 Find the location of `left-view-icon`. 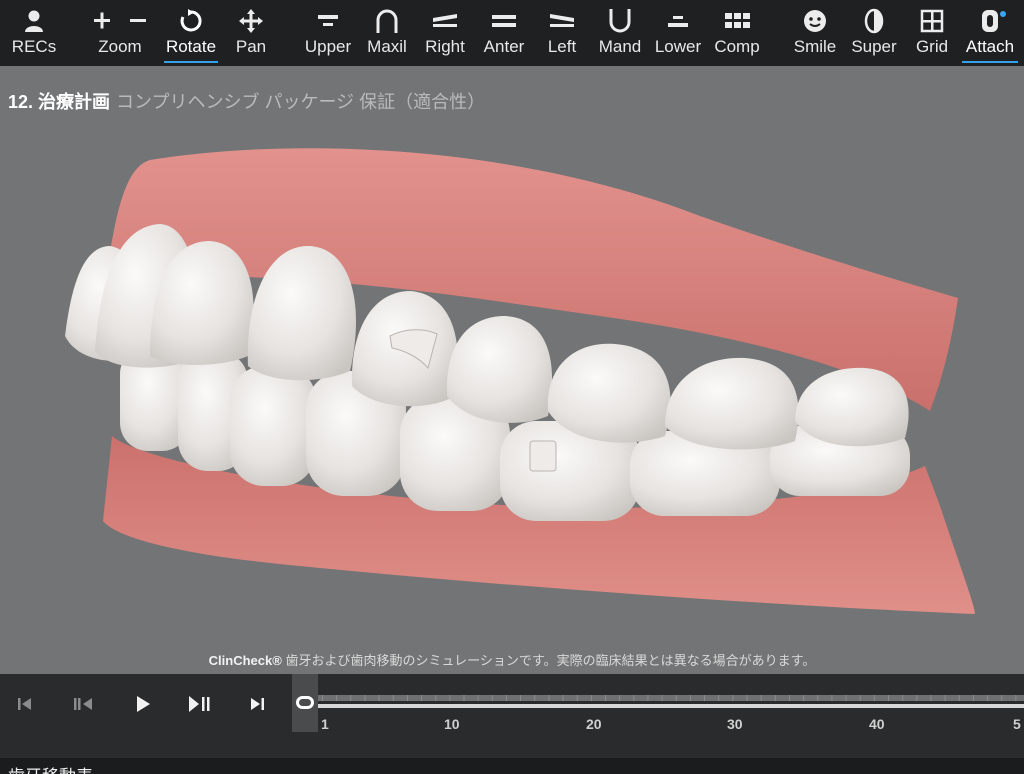

left-view-icon is located at coordinates (562, 21).